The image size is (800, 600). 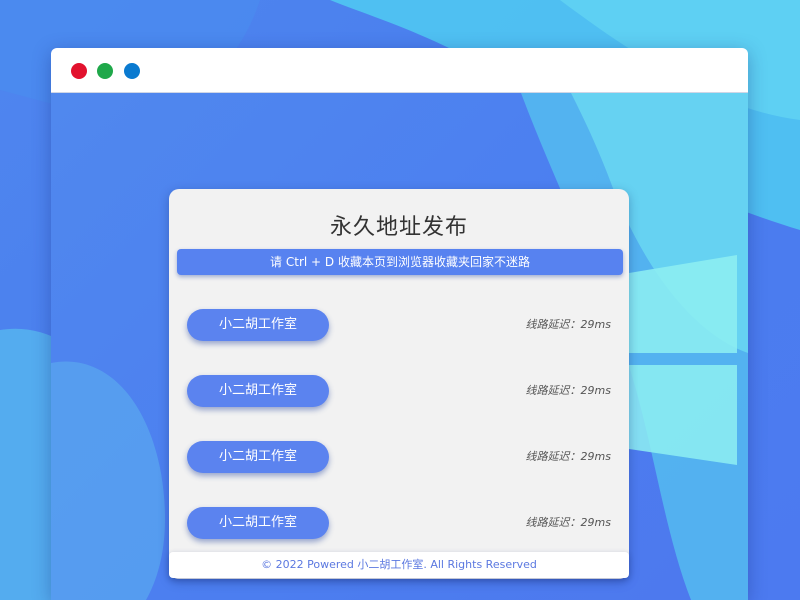 I want to click on maximize-window-button, so click(x=132, y=71).